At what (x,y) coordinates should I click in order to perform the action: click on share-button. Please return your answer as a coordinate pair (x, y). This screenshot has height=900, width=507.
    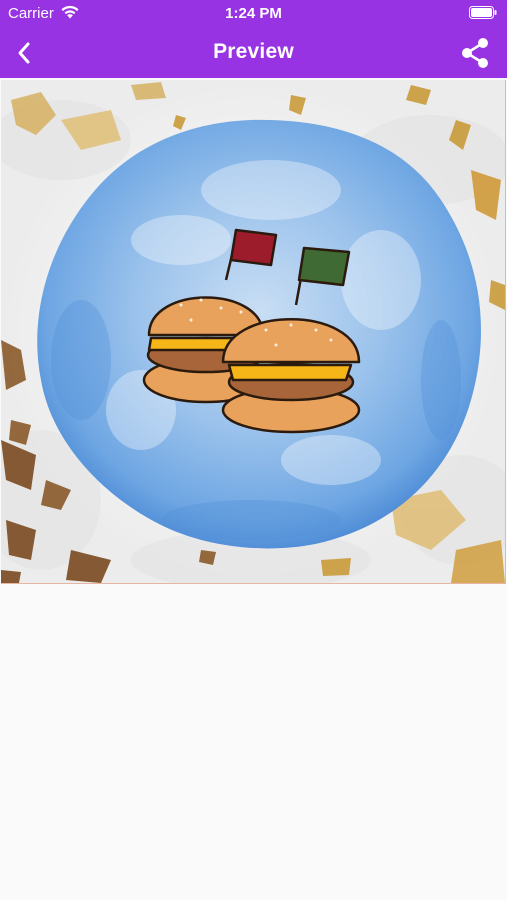
    Looking at the image, I should click on (475, 53).